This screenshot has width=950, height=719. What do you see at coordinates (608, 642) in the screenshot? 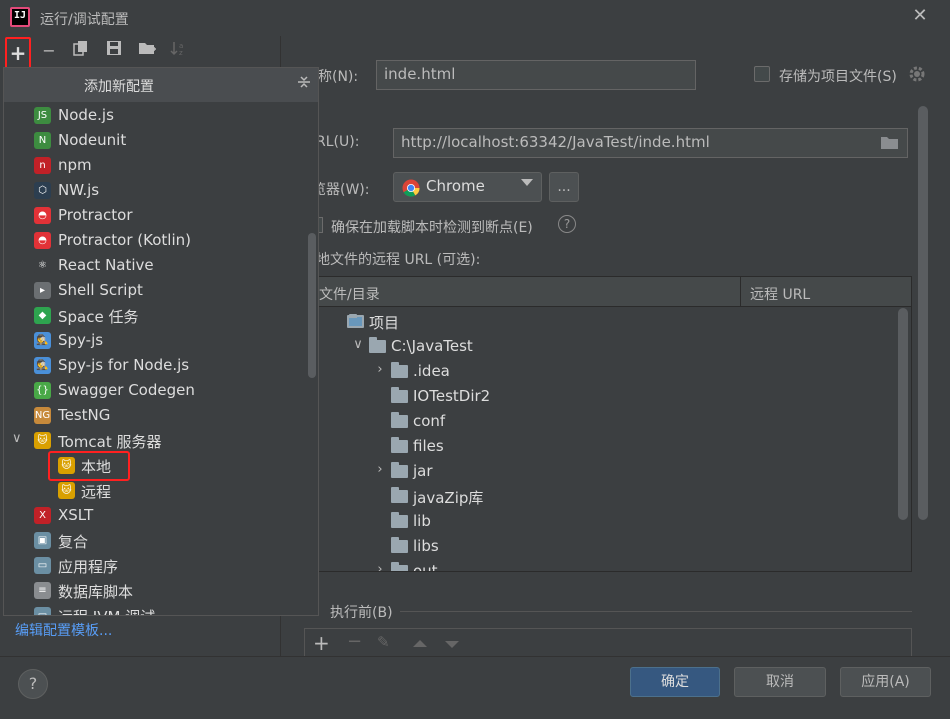
I see `before-launch-toolbar: + − ✎` at bounding box center [608, 642].